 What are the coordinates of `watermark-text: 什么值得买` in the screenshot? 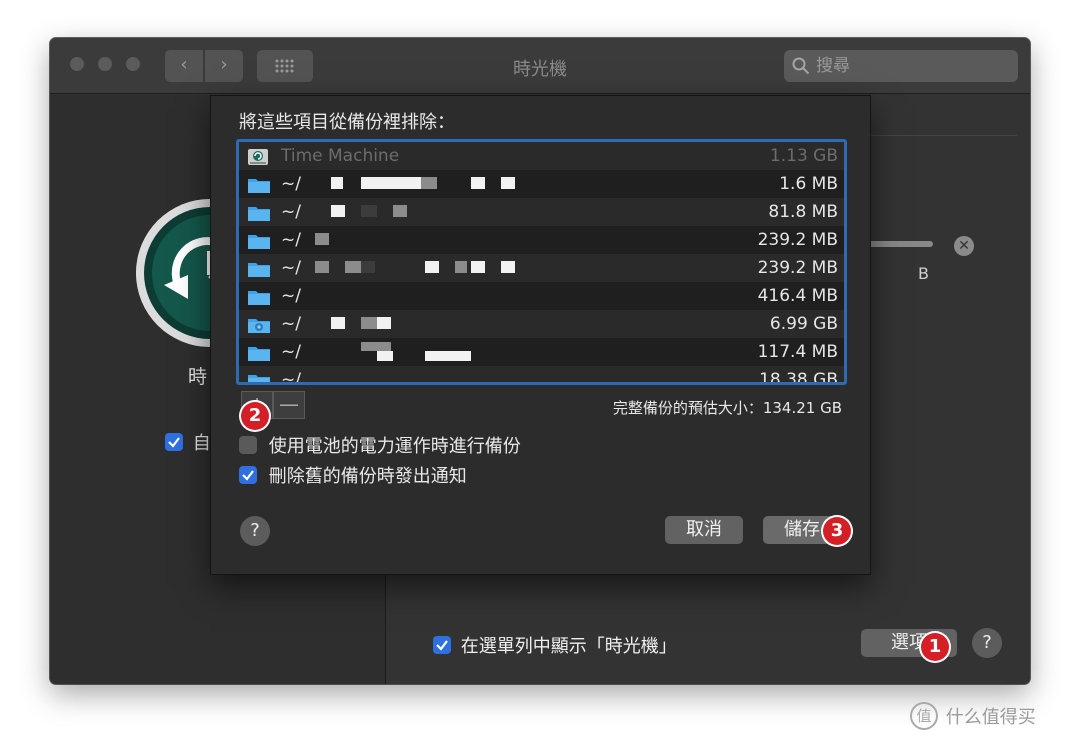 It's located at (990, 717).